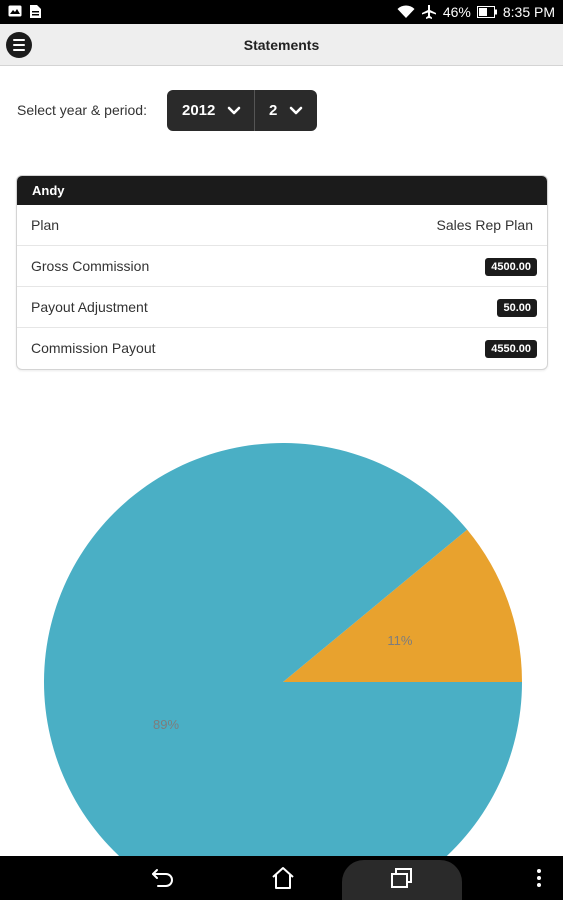 This screenshot has height=900, width=563. Describe the element at coordinates (399, 640) in the screenshot. I see `pie-slice-label-0: 11%` at that location.